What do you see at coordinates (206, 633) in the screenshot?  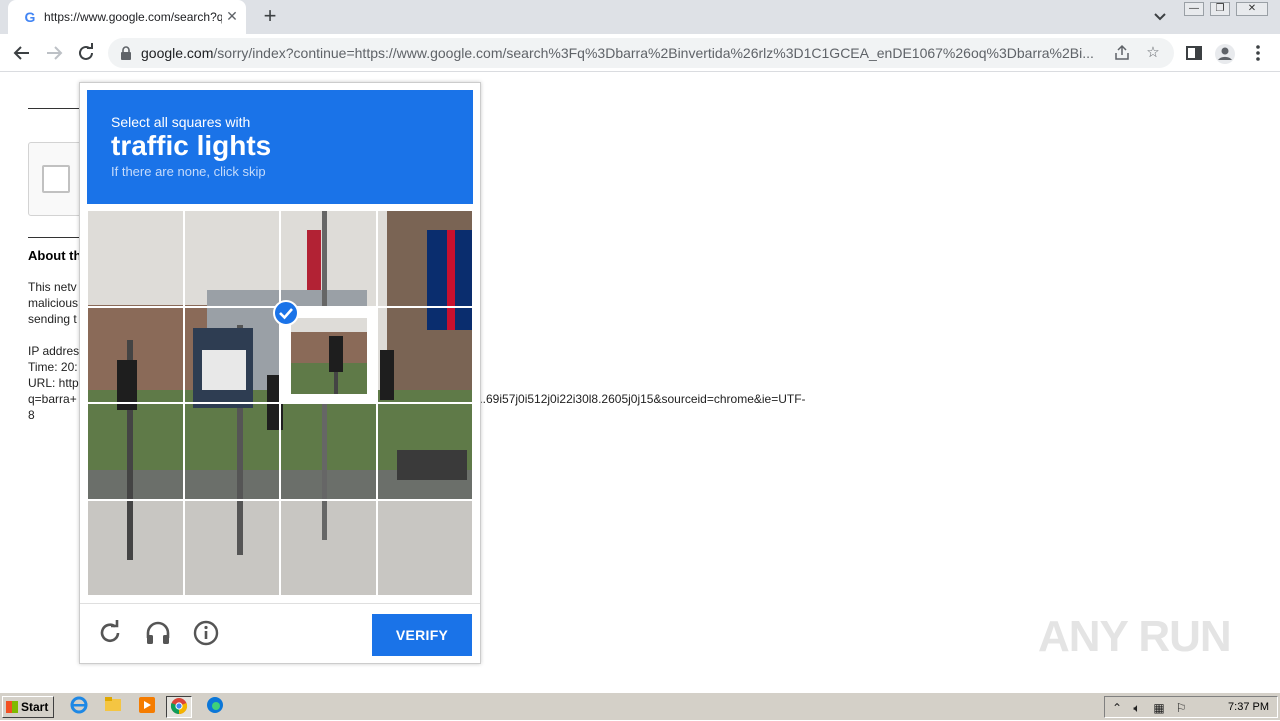 I see `info-icon` at bounding box center [206, 633].